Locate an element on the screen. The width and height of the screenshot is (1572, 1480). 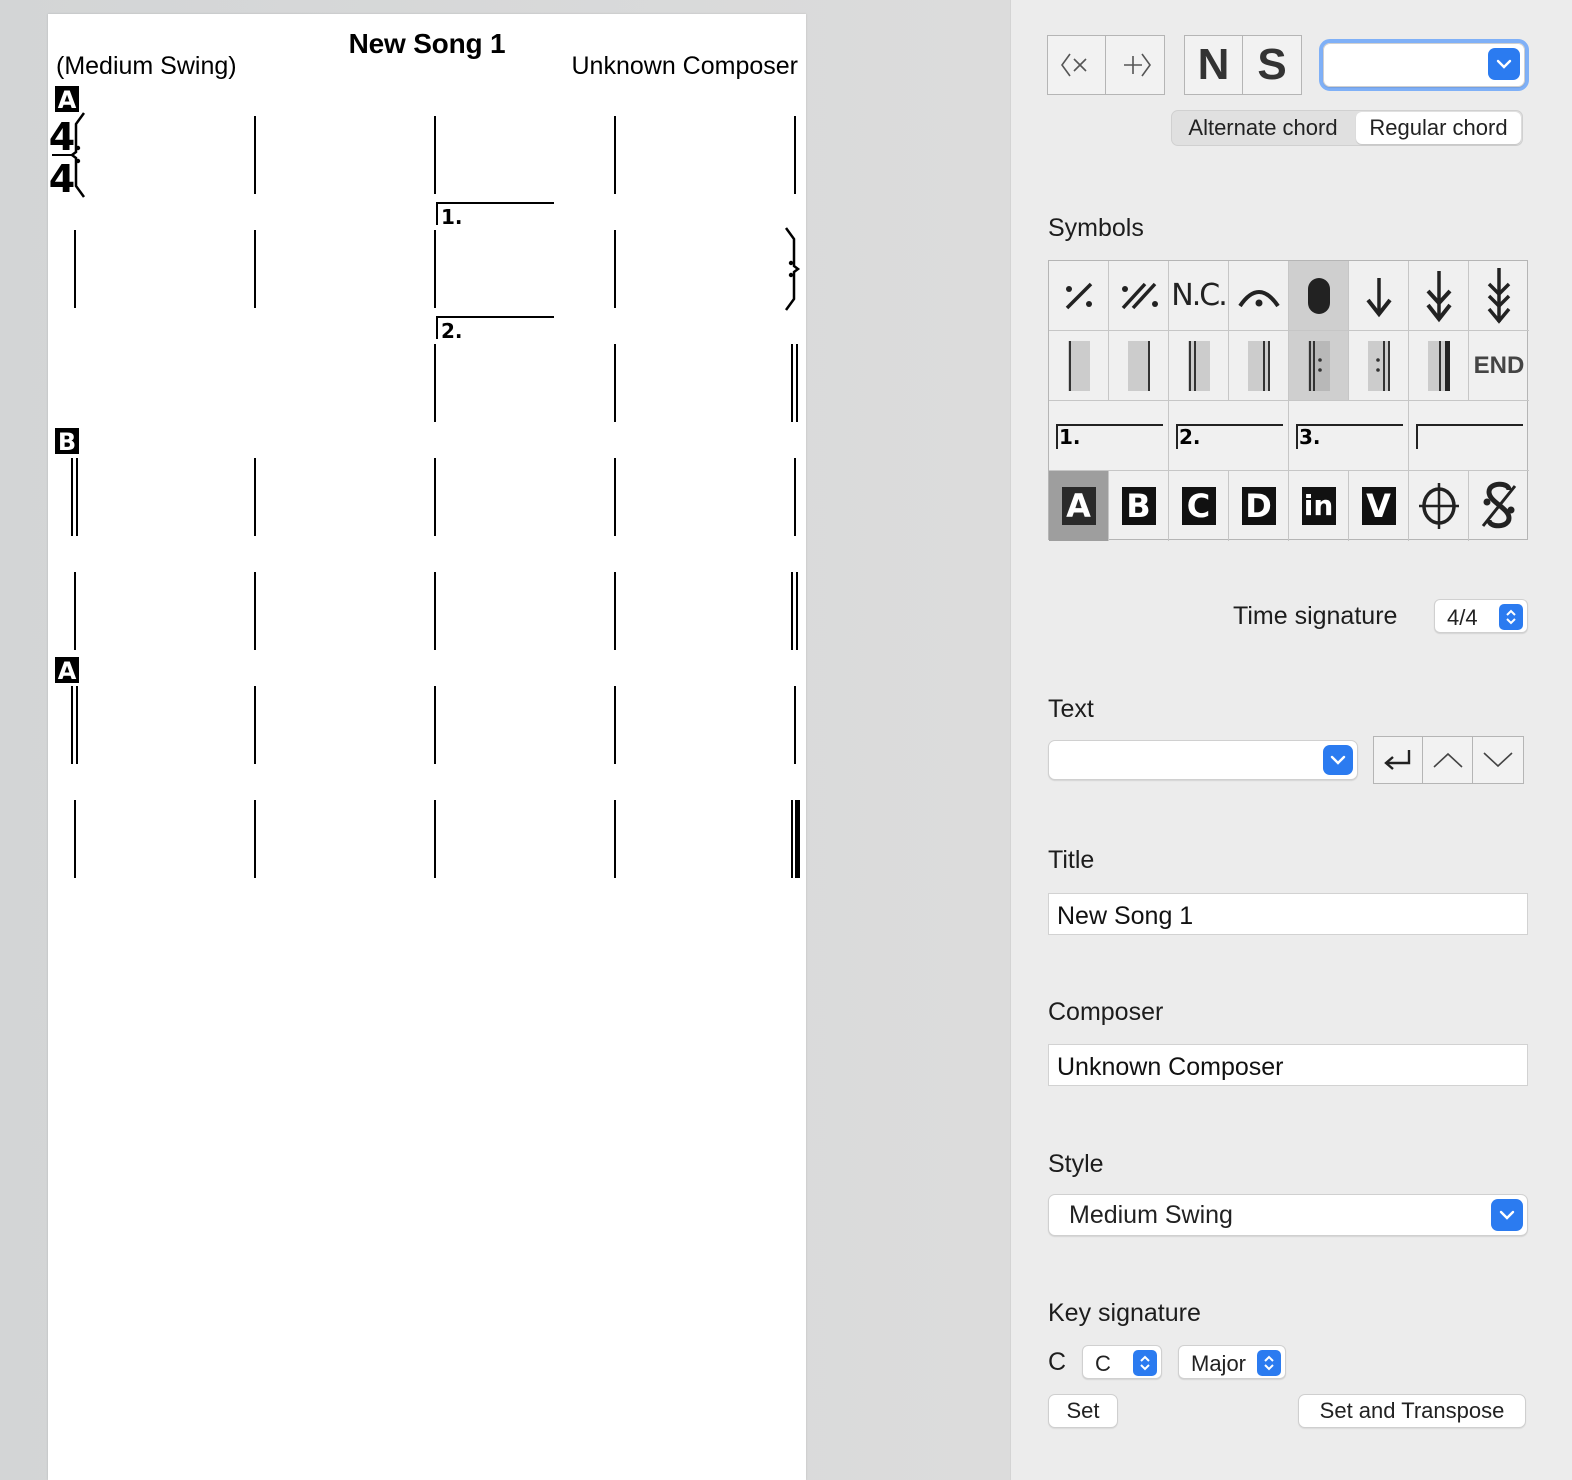
style-combo-arrow is located at coordinates (1507, 1215).